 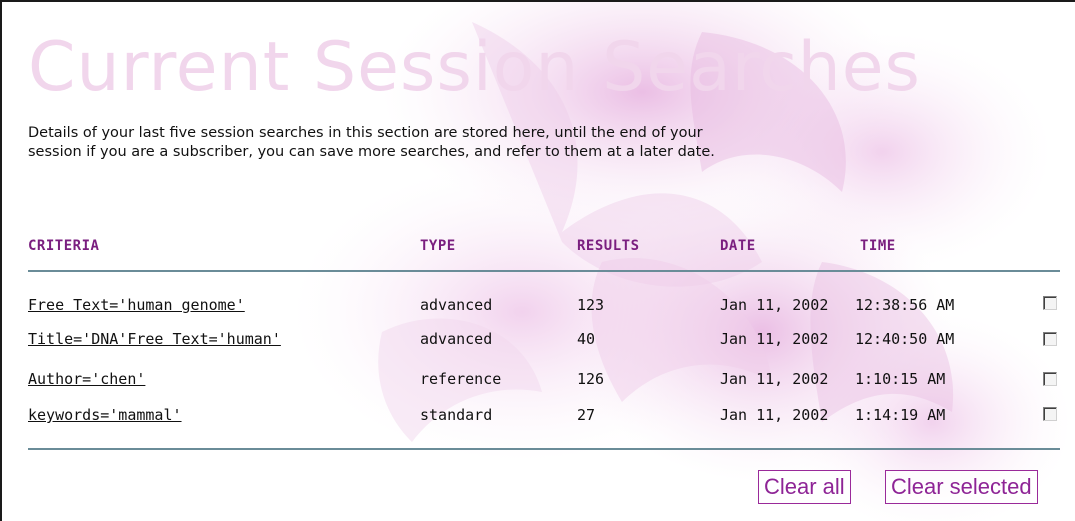 What do you see at coordinates (905, 339) in the screenshot?
I see `table-row-2-time: 12:40:50 AM` at bounding box center [905, 339].